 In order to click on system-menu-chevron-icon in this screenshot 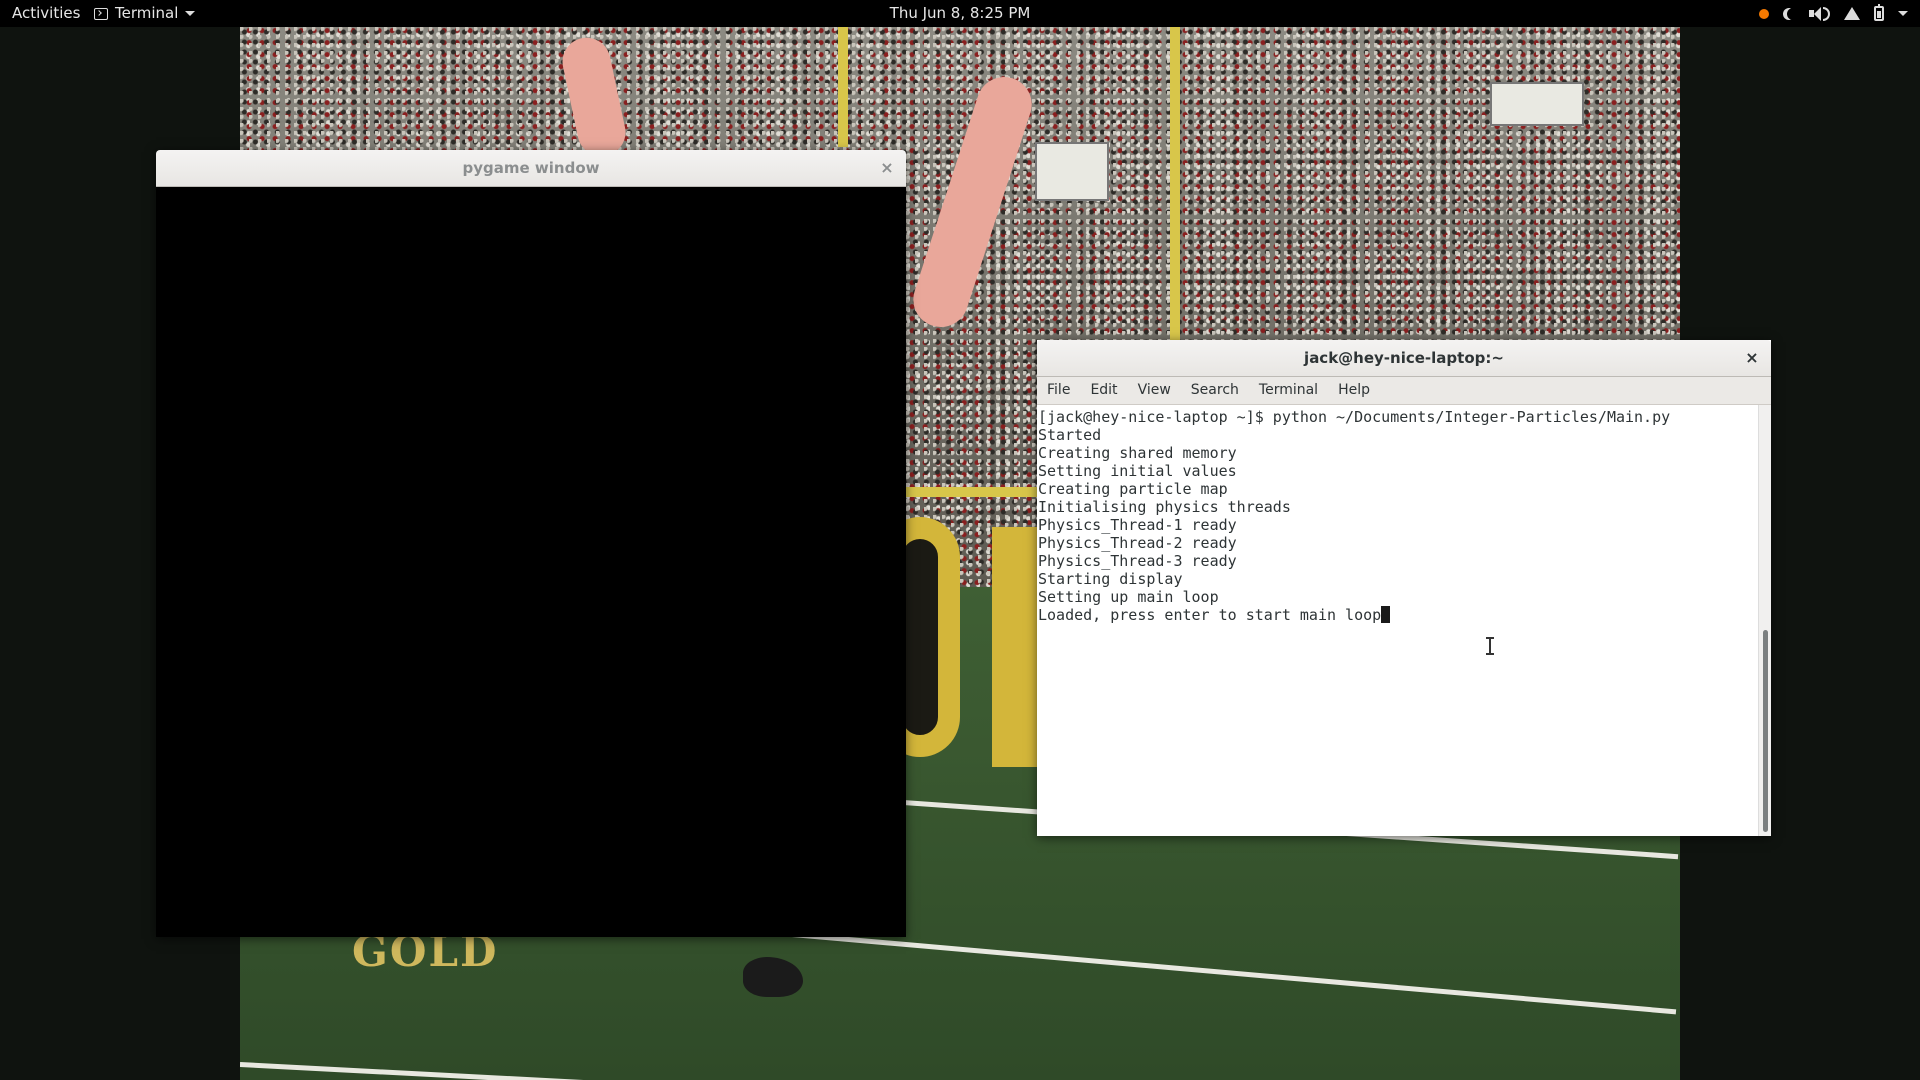, I will do `click(1903, 13)`.